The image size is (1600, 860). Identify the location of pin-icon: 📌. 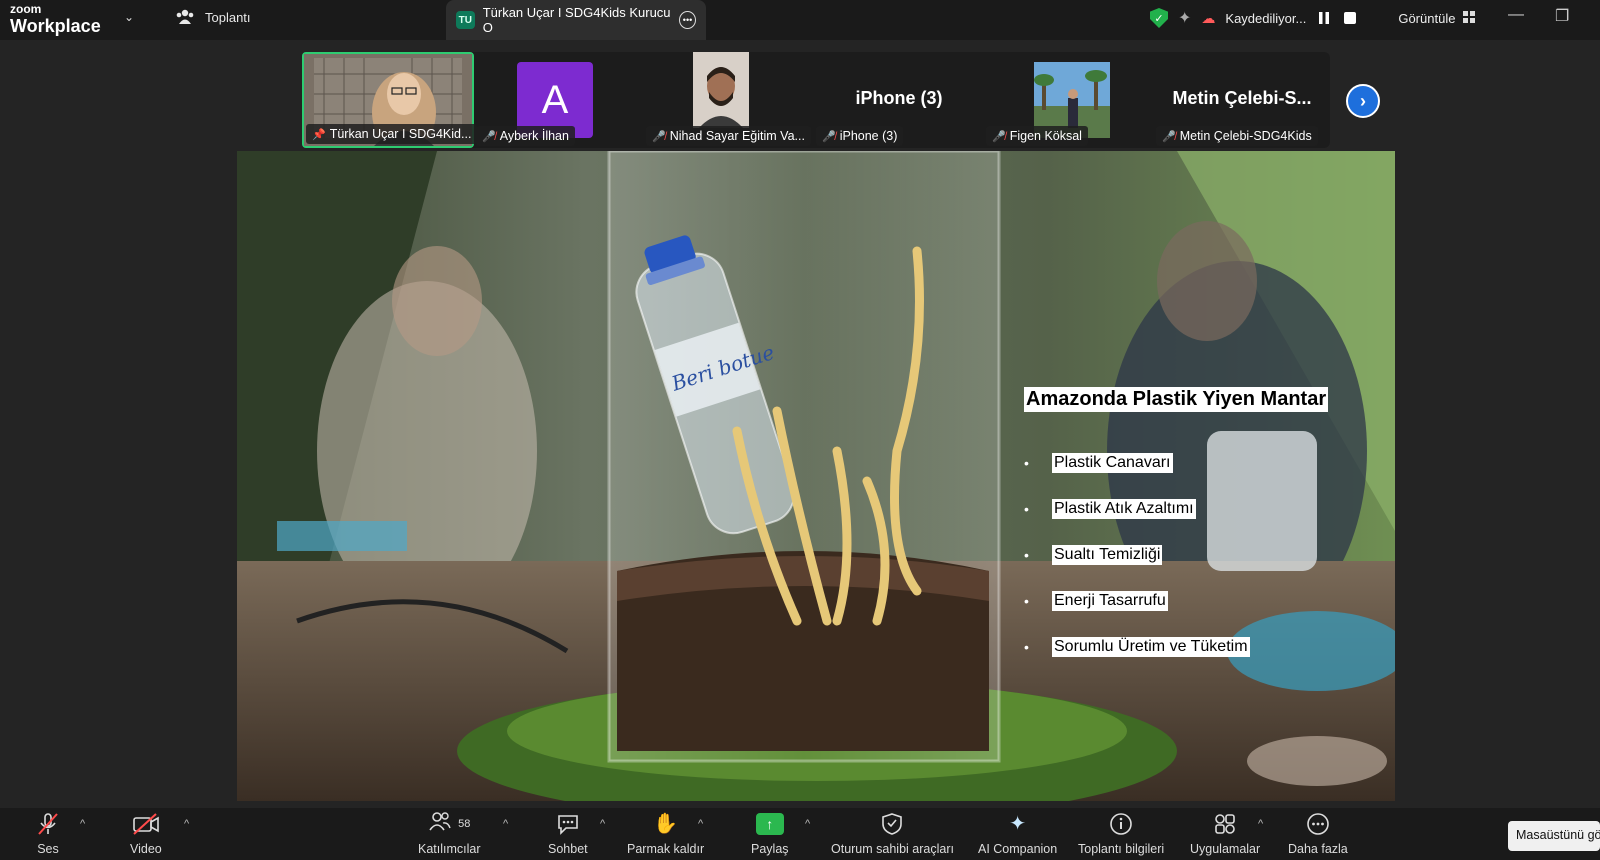
(319, 134).